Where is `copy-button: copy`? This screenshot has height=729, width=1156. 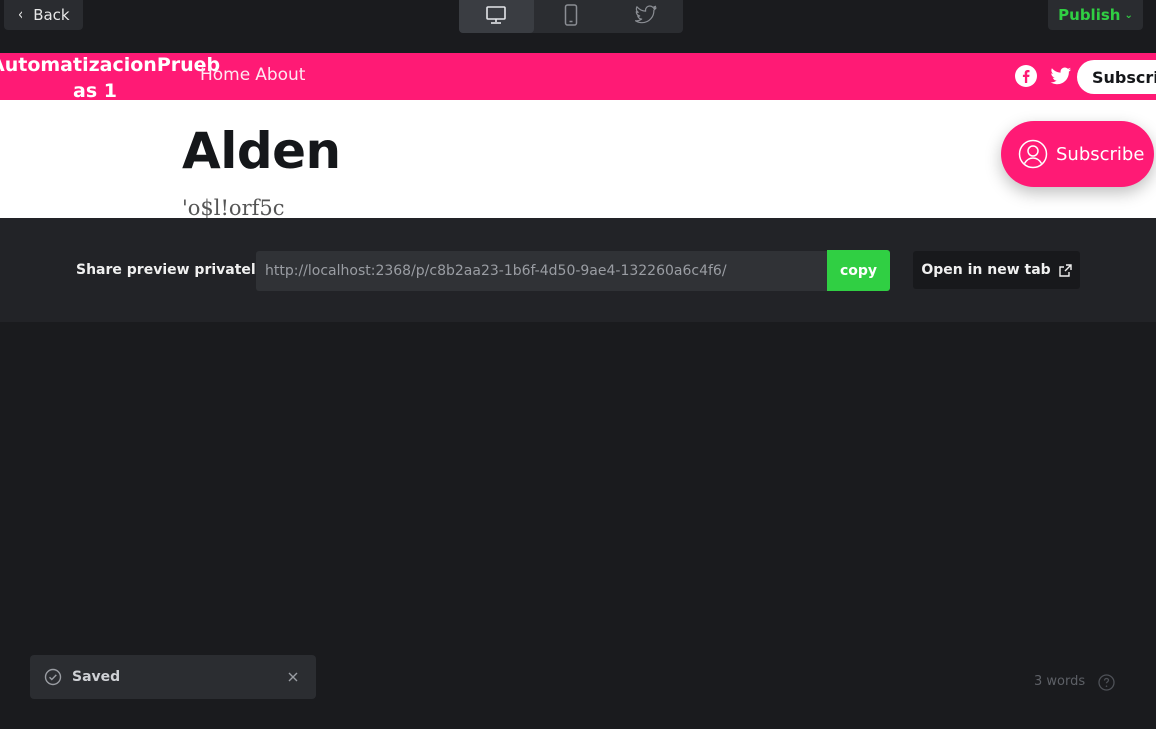
copy-button: copy is located at coordinates (858, 270).